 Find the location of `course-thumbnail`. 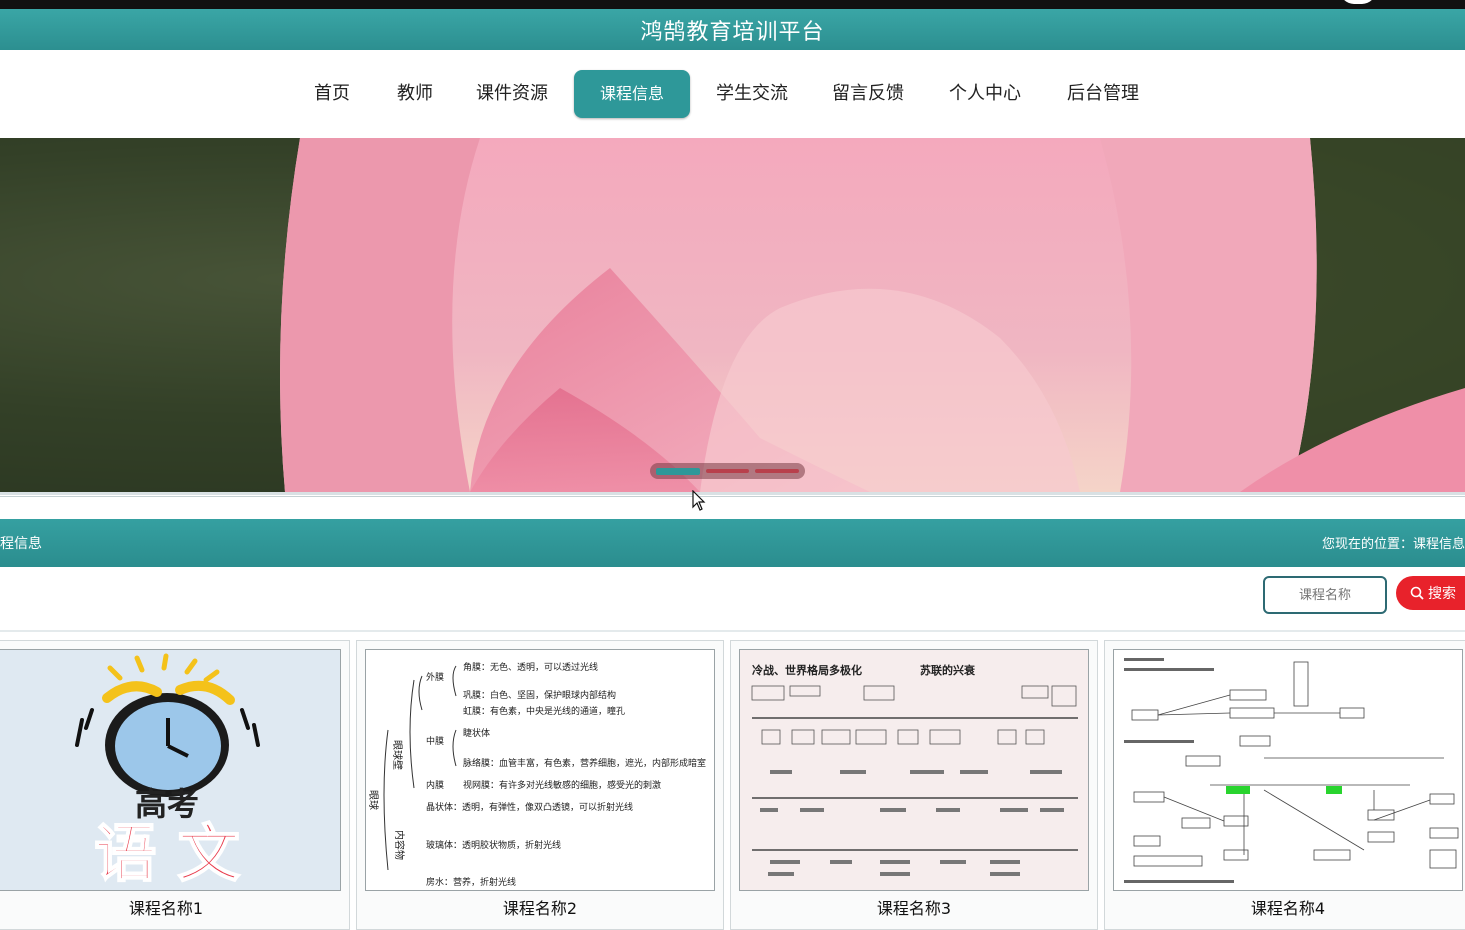

course-thumbnail is located at coordinates (1288, 770).